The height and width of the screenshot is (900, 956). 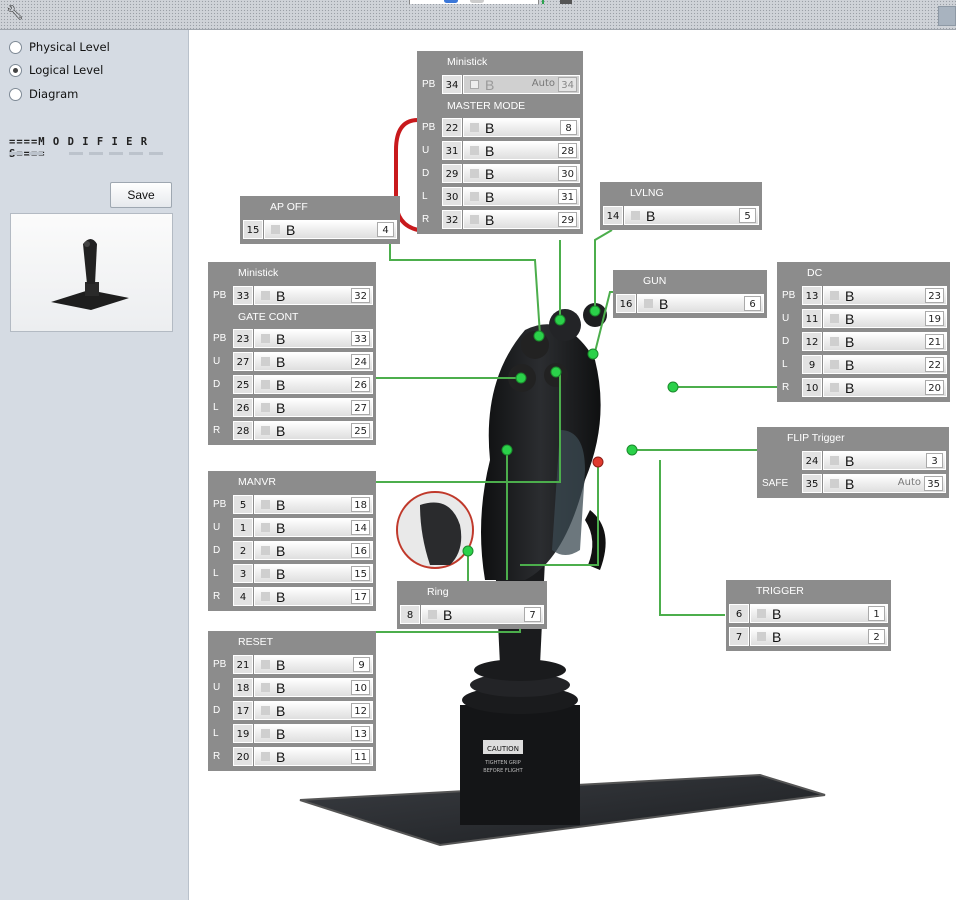 What do you see at coordinates (385, 229) in the screenshot?
I see `logical-button-number: 4` at bounding box center [385, 229].